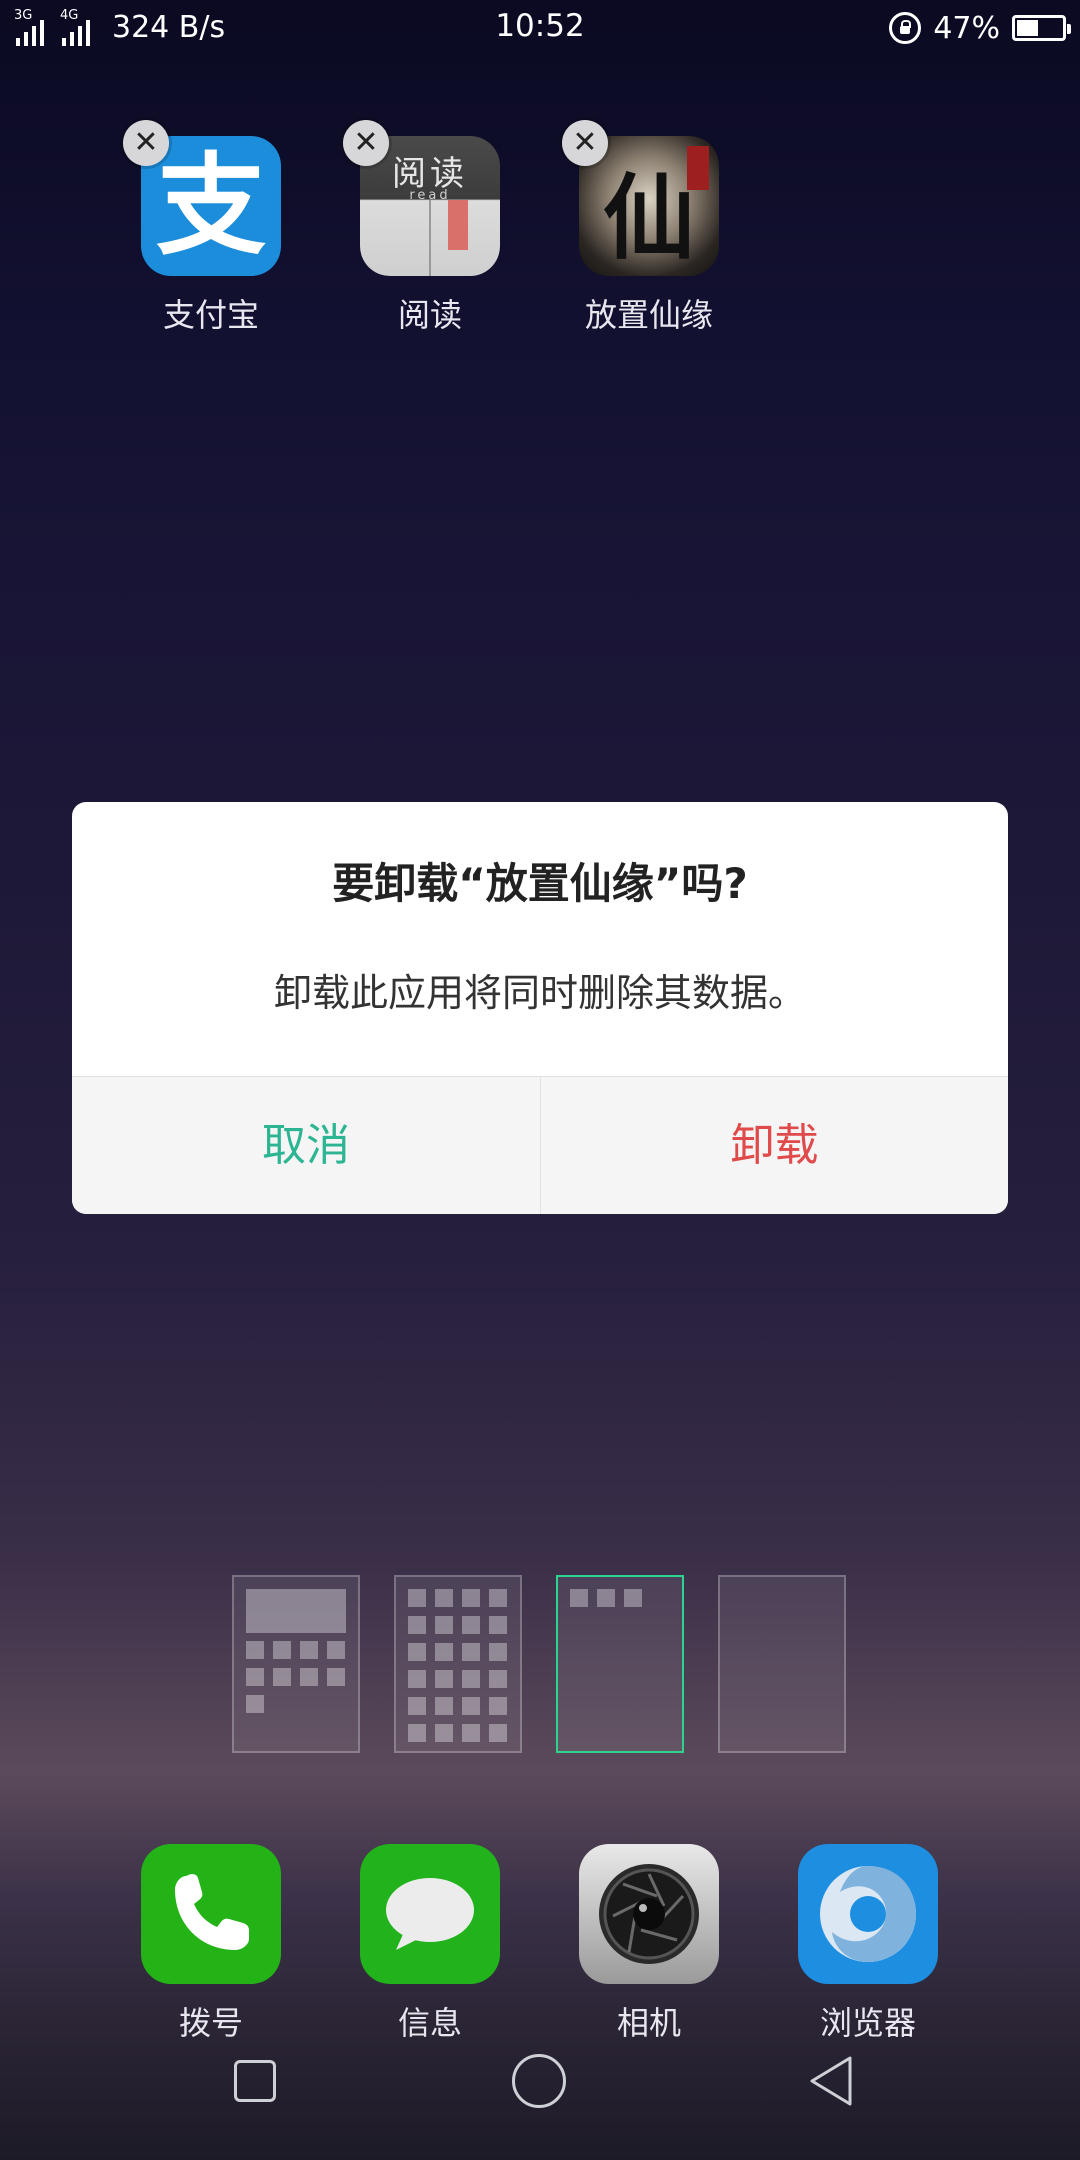  Describe the element at coordinates (698, 168) in the screenshot. I see `seal-icon` at that location.